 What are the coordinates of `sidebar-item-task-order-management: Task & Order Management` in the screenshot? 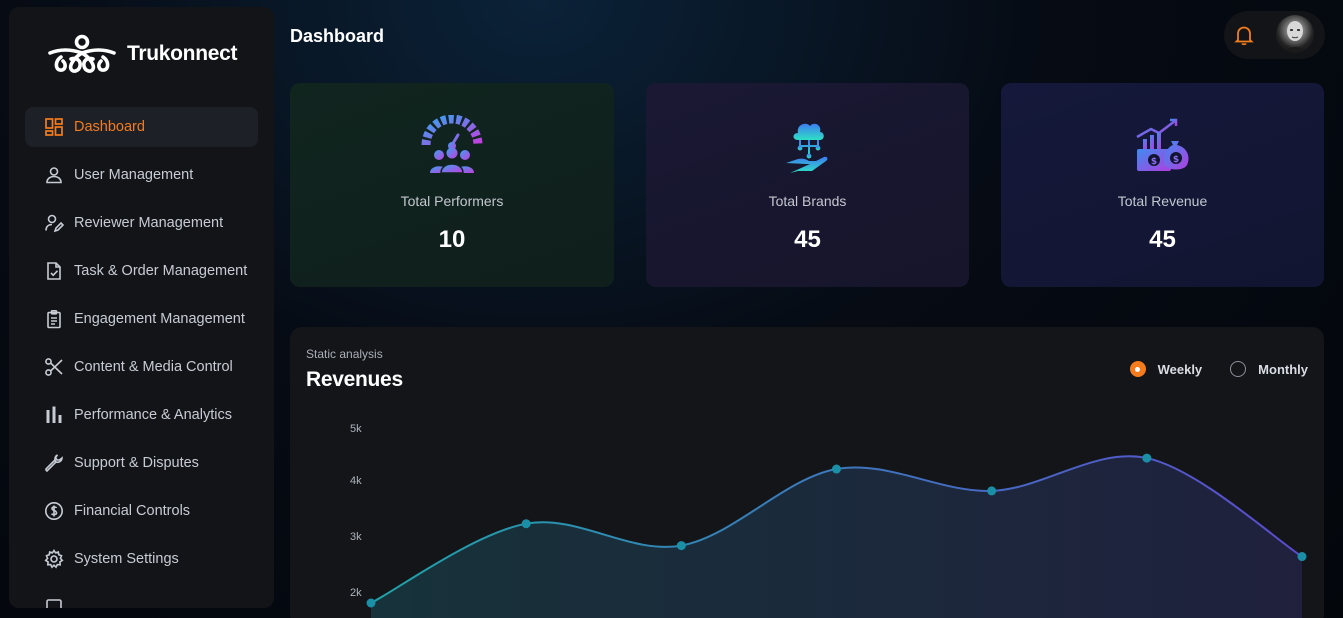 It's located at (141, 271).